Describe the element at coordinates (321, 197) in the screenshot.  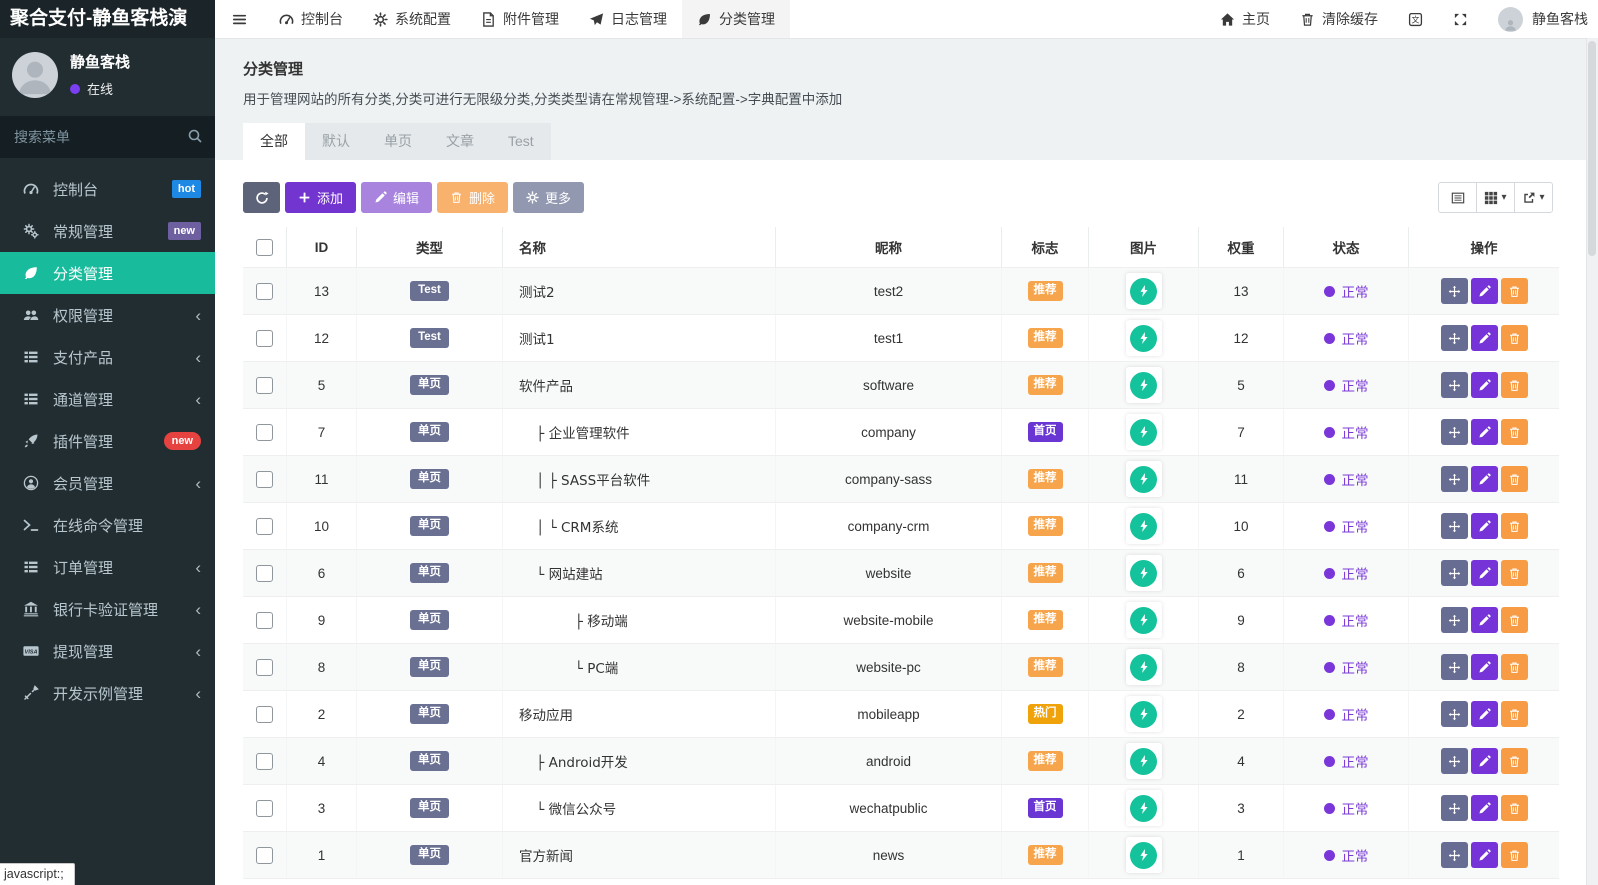
I see `add-button: 添加` at that location.